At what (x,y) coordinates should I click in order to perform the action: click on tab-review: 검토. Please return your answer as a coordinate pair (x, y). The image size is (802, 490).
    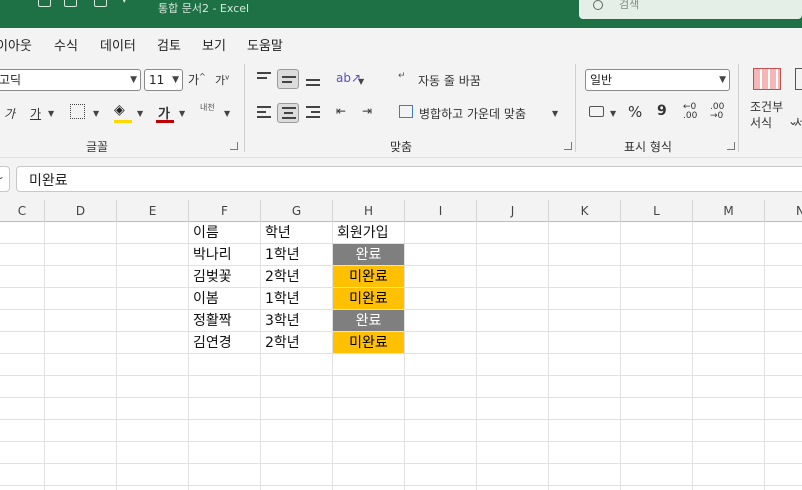
    Looking at the image, I should click on (169, 44).